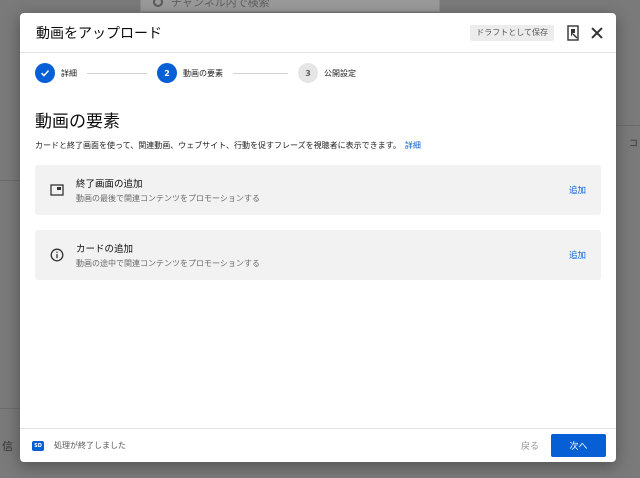 The width and height of the screenshot is (640, 478). I want to click on dialog-title: 動画をアップロード, so click(99, 33).